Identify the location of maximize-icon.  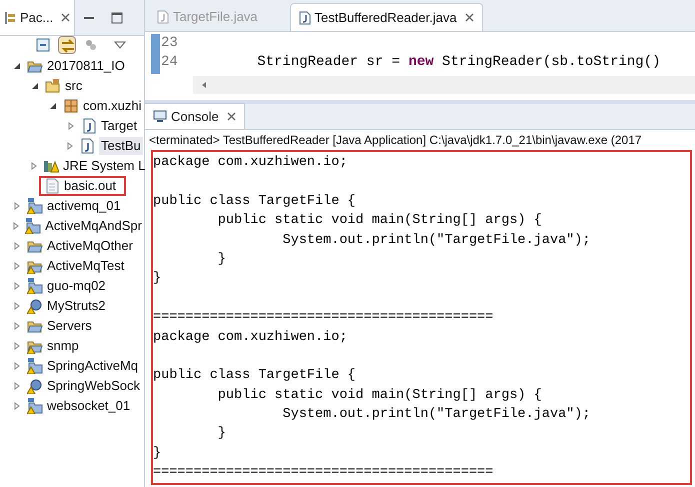
(117, 18).